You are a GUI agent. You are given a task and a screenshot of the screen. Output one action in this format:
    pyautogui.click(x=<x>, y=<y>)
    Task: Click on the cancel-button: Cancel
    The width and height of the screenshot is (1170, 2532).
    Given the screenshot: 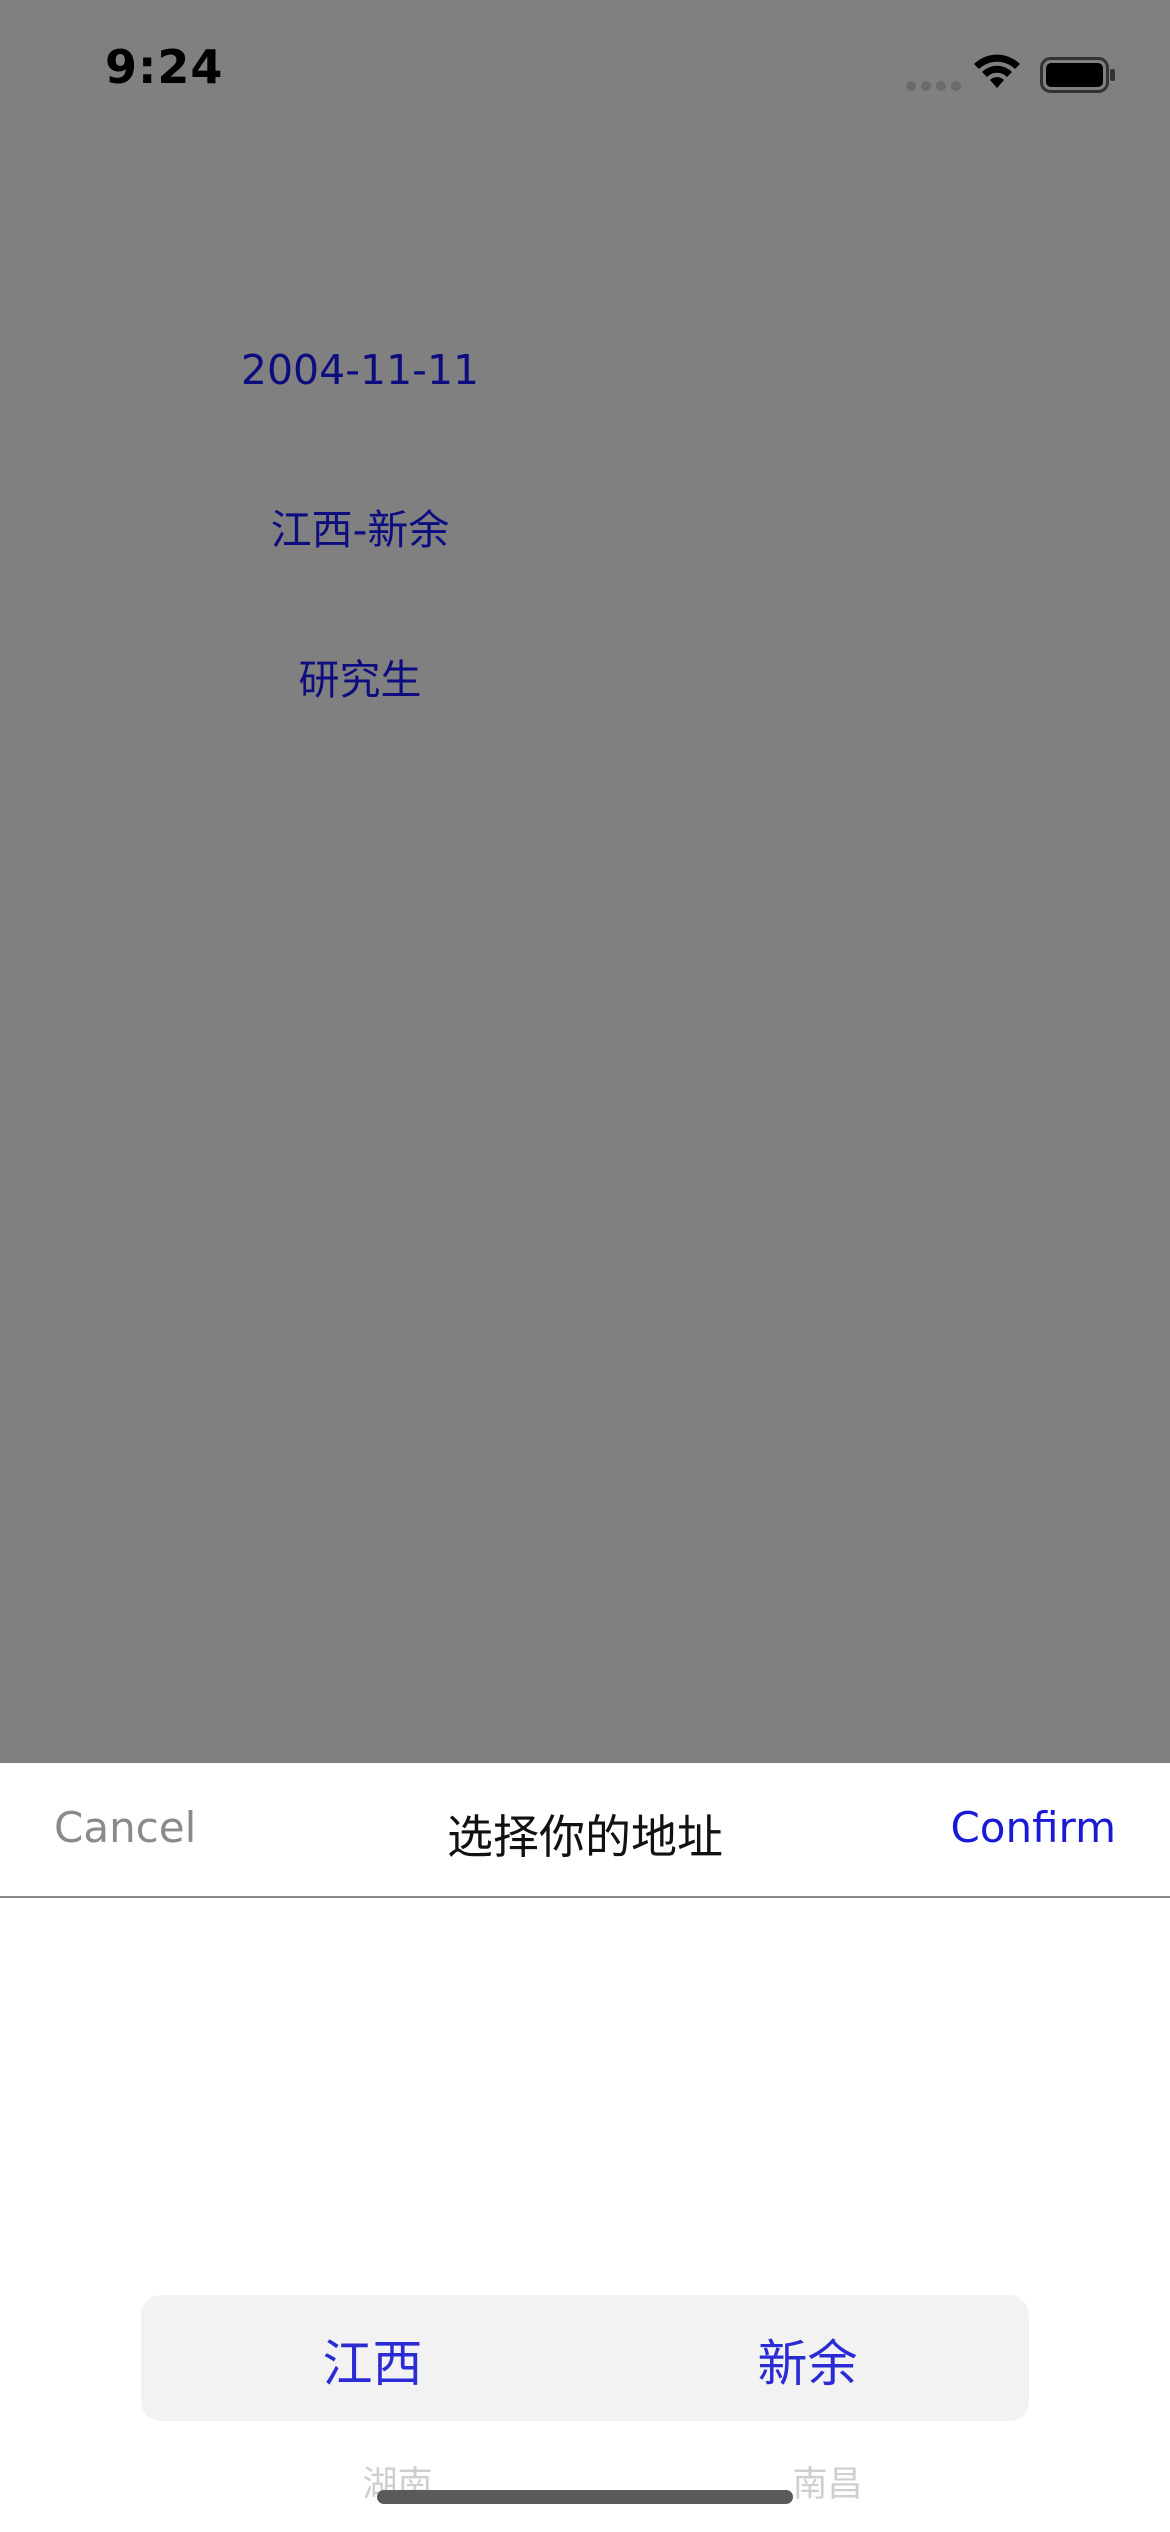 What is the action you would take?
    pyautogui.click(x=125, y=1827)
    